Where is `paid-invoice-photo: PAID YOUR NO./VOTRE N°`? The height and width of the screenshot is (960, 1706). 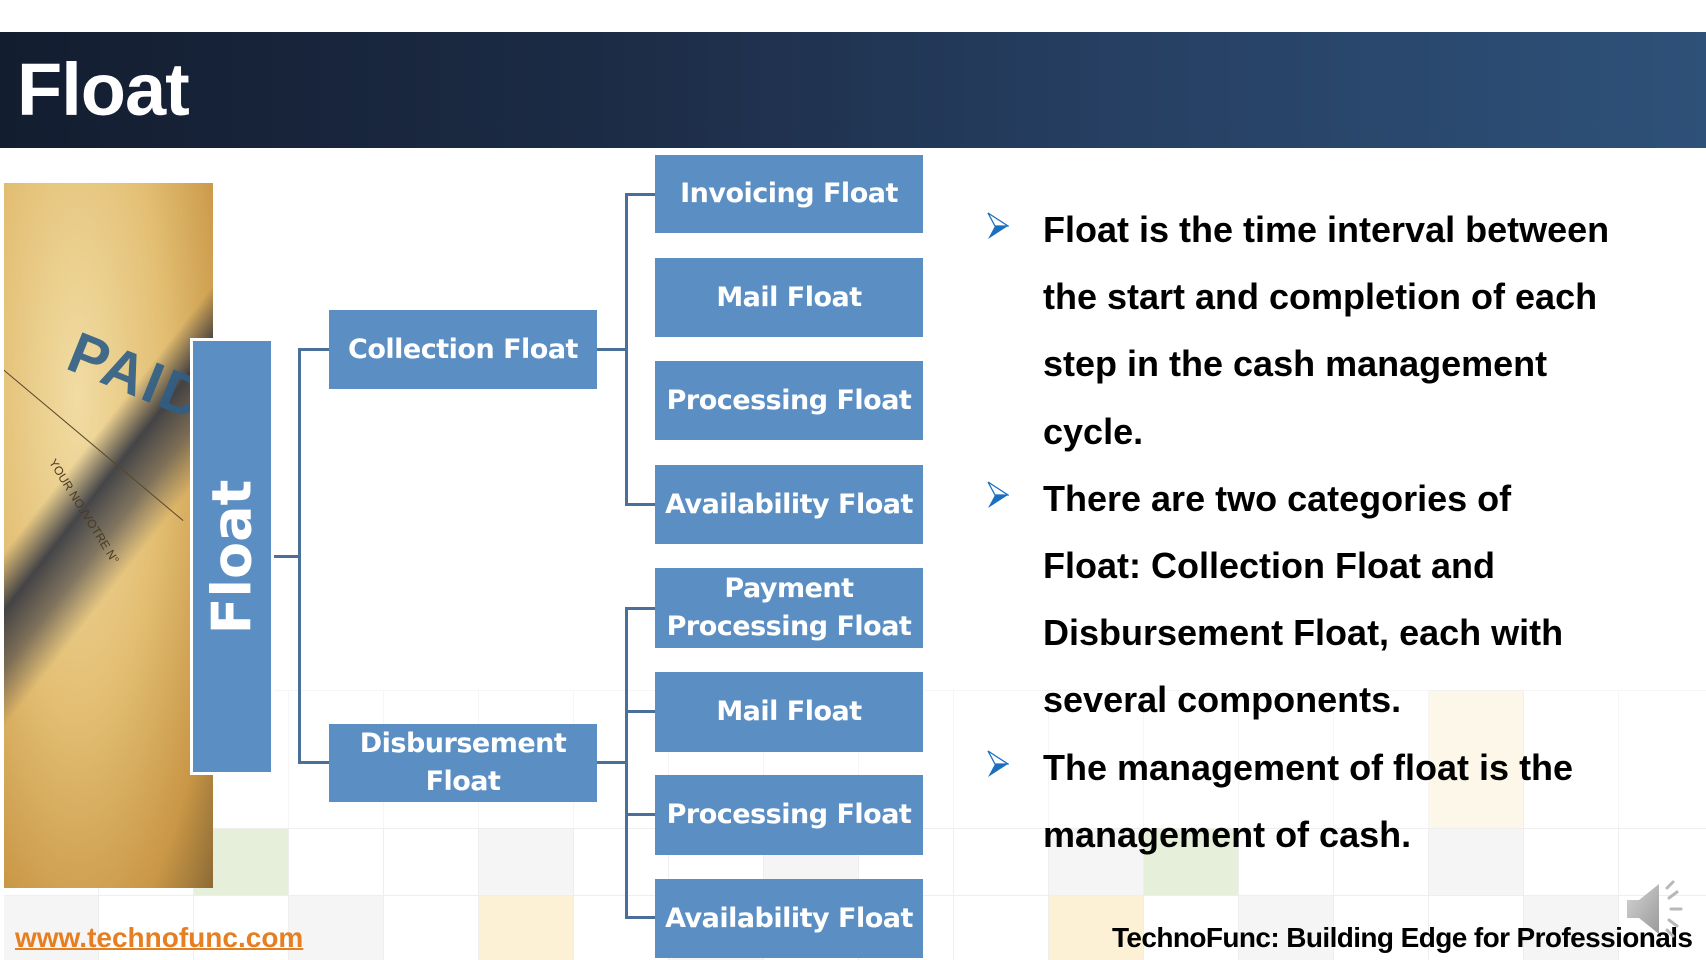
paid-invoice-photo: PAID YOUR NO./VOTRE N° is located at coordinates (108, 535).